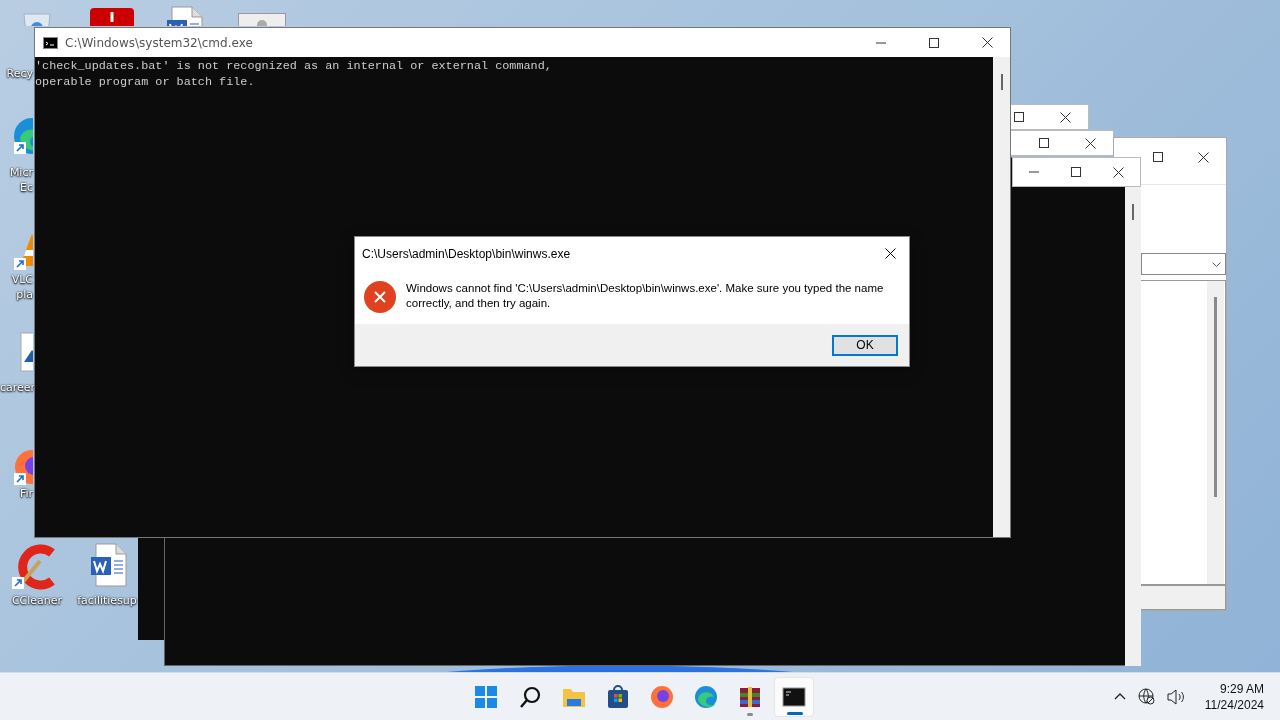 Image resolution: width=1280 pixels, height=720 pixels. I want to click on icon-label: career, so click(16, 387).